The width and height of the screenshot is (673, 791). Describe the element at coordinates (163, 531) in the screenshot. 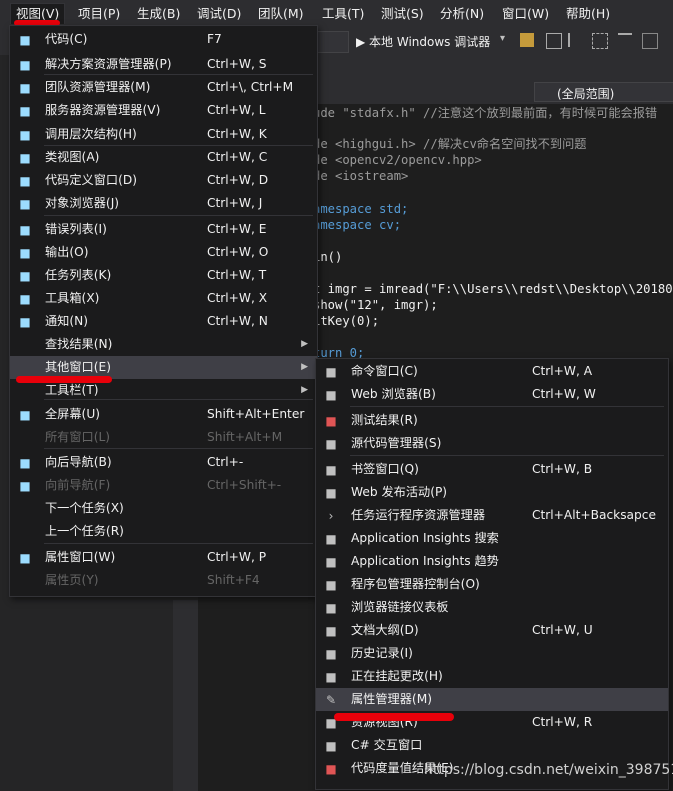

I see `view-menu-item-21: 上一个任务(R)` at that location.